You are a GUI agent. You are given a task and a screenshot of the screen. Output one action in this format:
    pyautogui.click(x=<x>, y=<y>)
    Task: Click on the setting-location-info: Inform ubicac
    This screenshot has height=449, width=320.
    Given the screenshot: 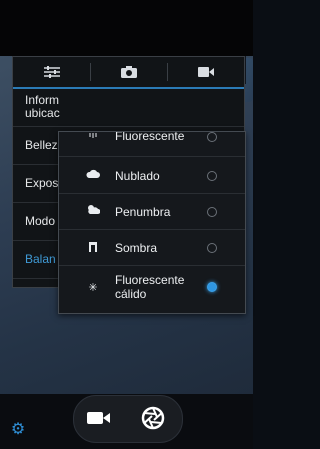 What is the action you would take?
    pyautogui.click(x=128, y=108)
    